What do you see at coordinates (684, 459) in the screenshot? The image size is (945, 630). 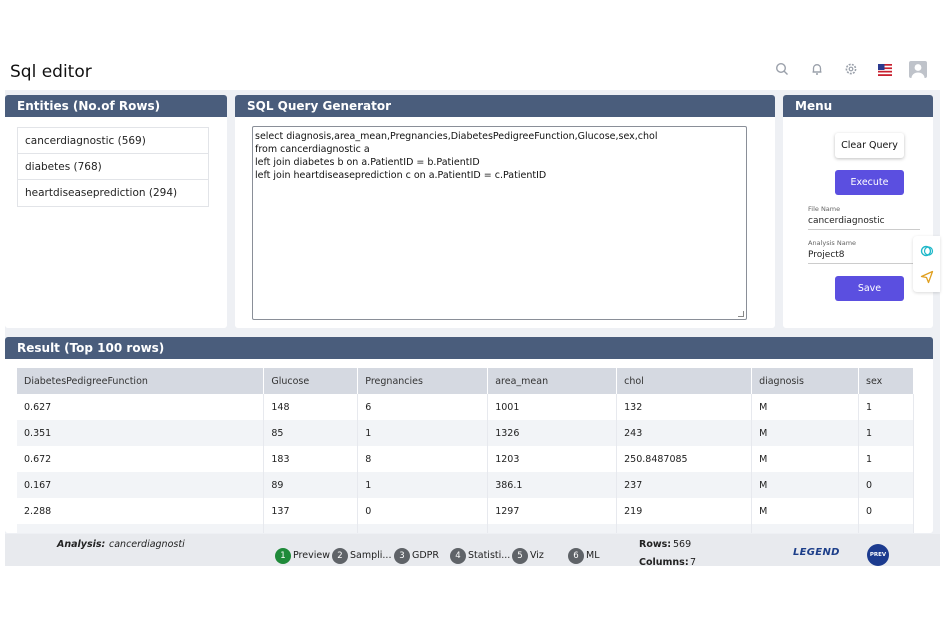 I see `table-cell: 250.8487085` at bounding box center [684, 459].